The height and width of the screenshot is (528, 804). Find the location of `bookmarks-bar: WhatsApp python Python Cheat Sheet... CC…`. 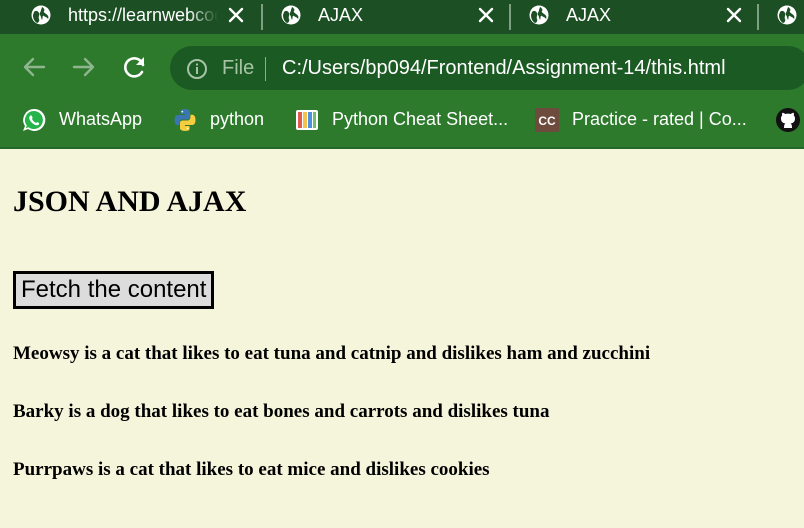

bookmarks-bar: WhatsApp python Python Cheat Sheet... CC… is located at coordinates (402, 119).